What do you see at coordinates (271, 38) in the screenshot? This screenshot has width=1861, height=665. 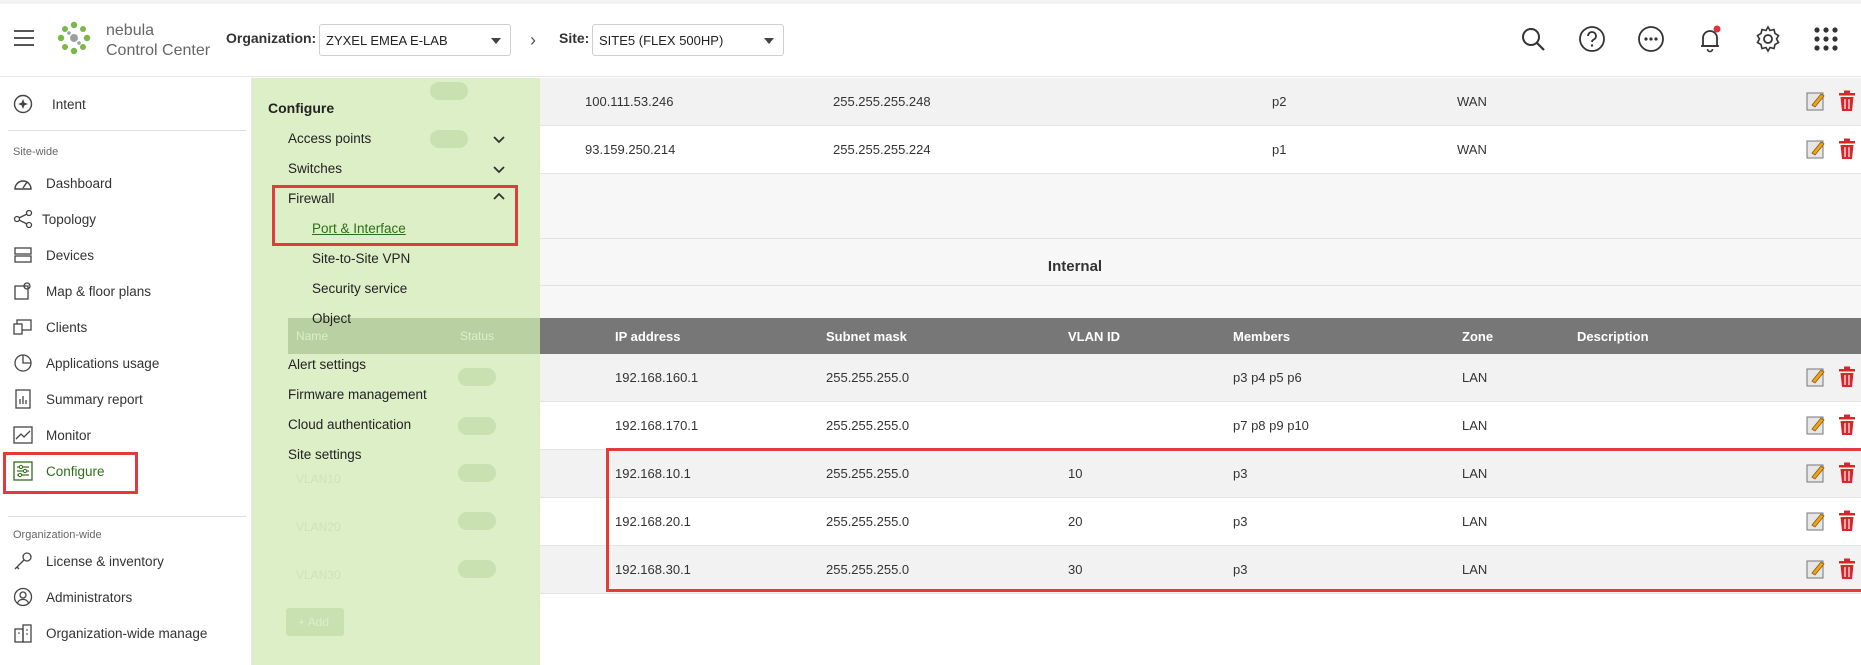 I see `organization-label: Organization:` at bounding box center [271, 38].